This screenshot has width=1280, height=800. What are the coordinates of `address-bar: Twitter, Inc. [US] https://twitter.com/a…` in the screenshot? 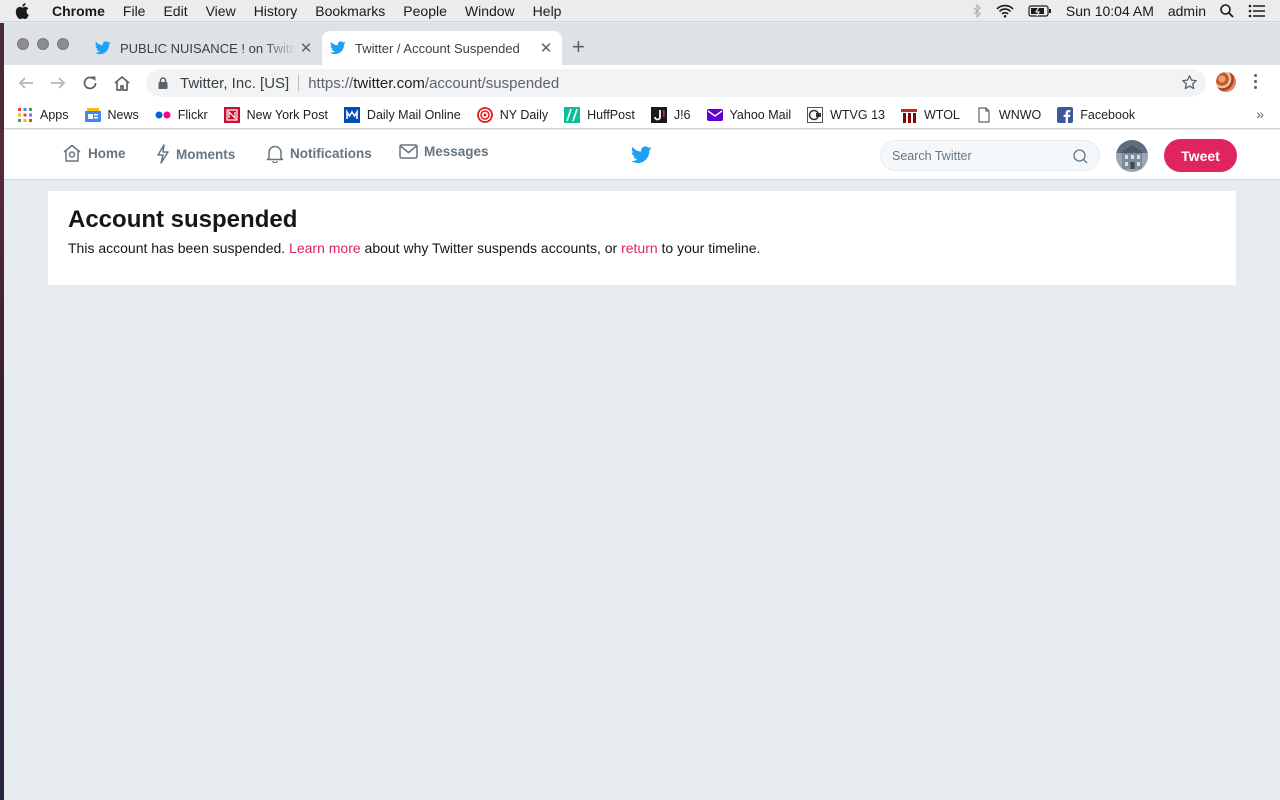 It's located at (676, 83).